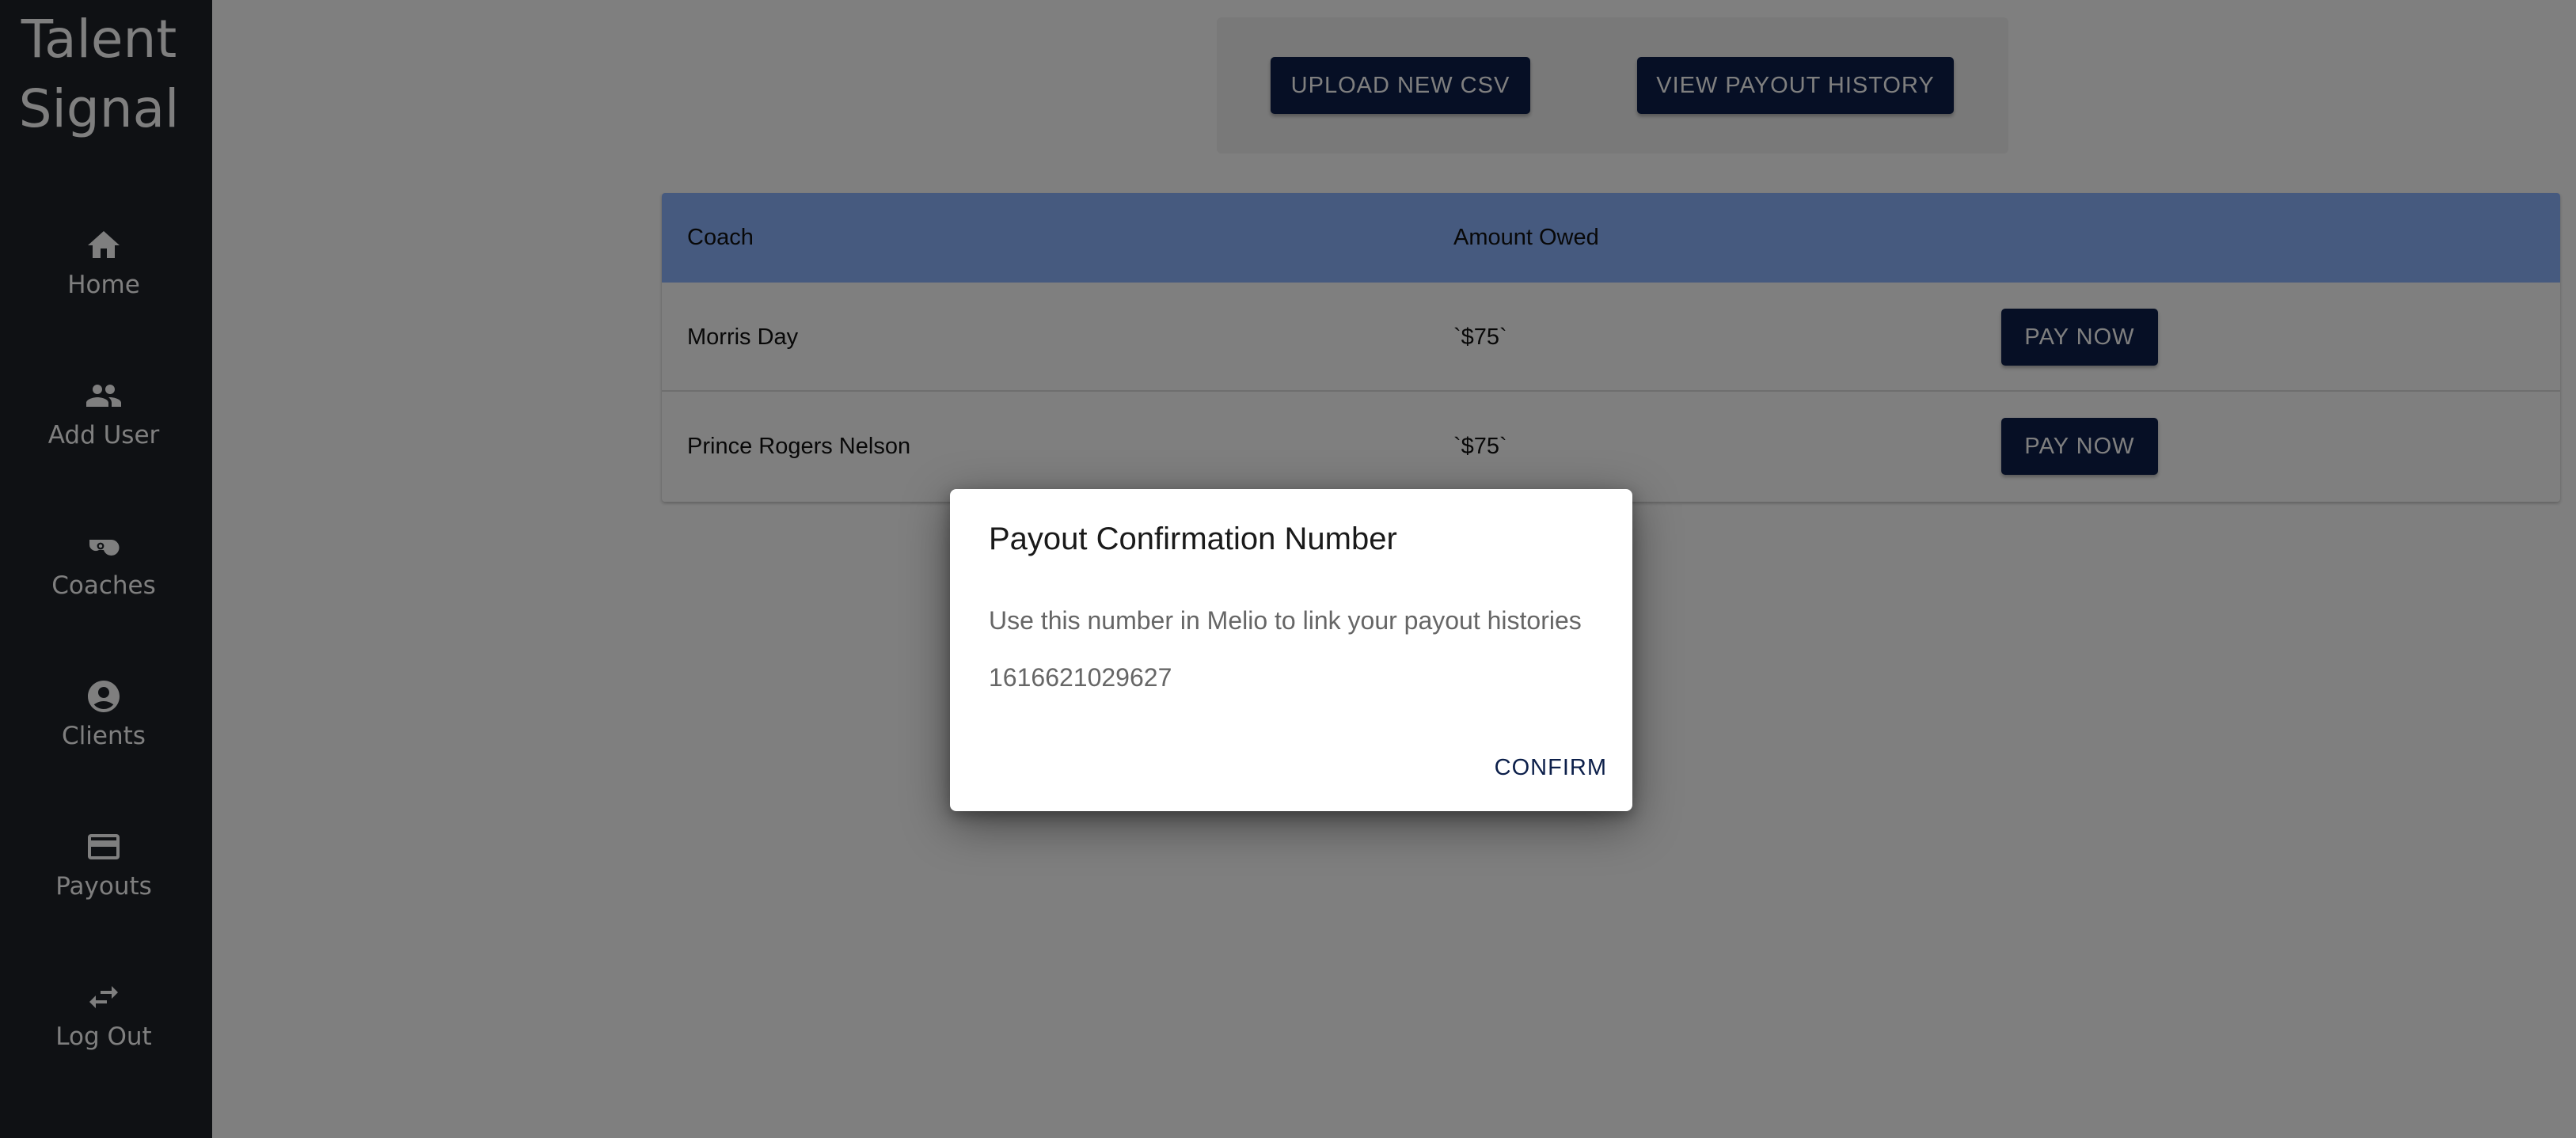 The image size is (2576, 1138). I want to click on confirm-button: CONFIRM, so click(1551, 768).